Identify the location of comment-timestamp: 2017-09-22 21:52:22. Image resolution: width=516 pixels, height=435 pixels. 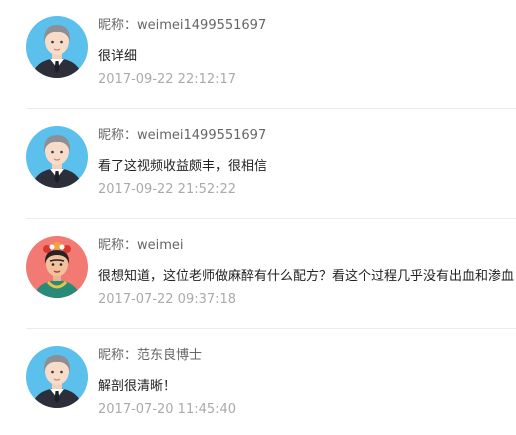
(167, 189).